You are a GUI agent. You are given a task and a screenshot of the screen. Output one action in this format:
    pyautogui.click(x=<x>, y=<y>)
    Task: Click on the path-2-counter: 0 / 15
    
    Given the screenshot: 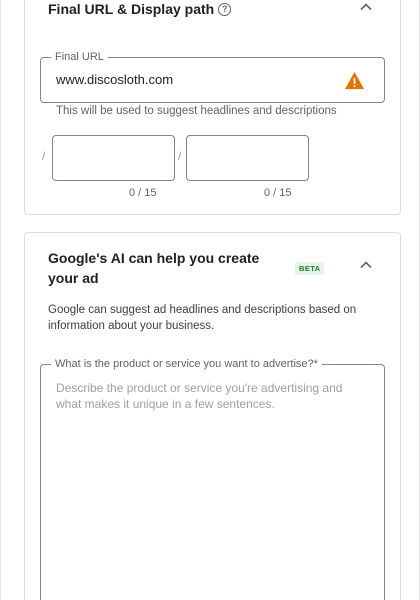 What is the action you would take?
    pyautogui.click(x=278, y=193)
    